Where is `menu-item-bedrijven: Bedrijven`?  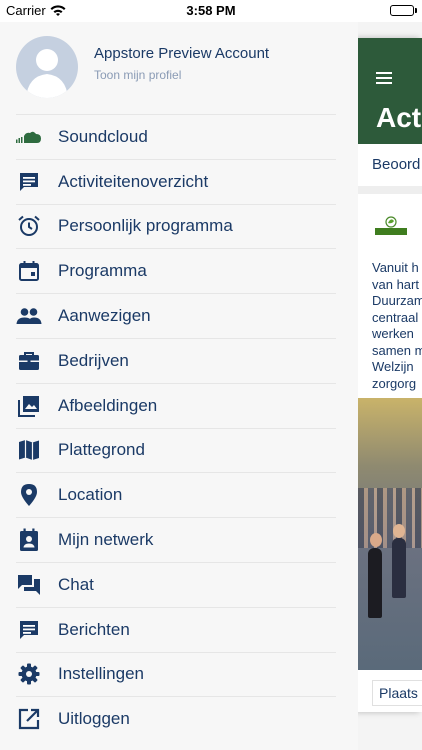
menu-item-bedrijven: Bedrijven is located at coordinates (176, 360).